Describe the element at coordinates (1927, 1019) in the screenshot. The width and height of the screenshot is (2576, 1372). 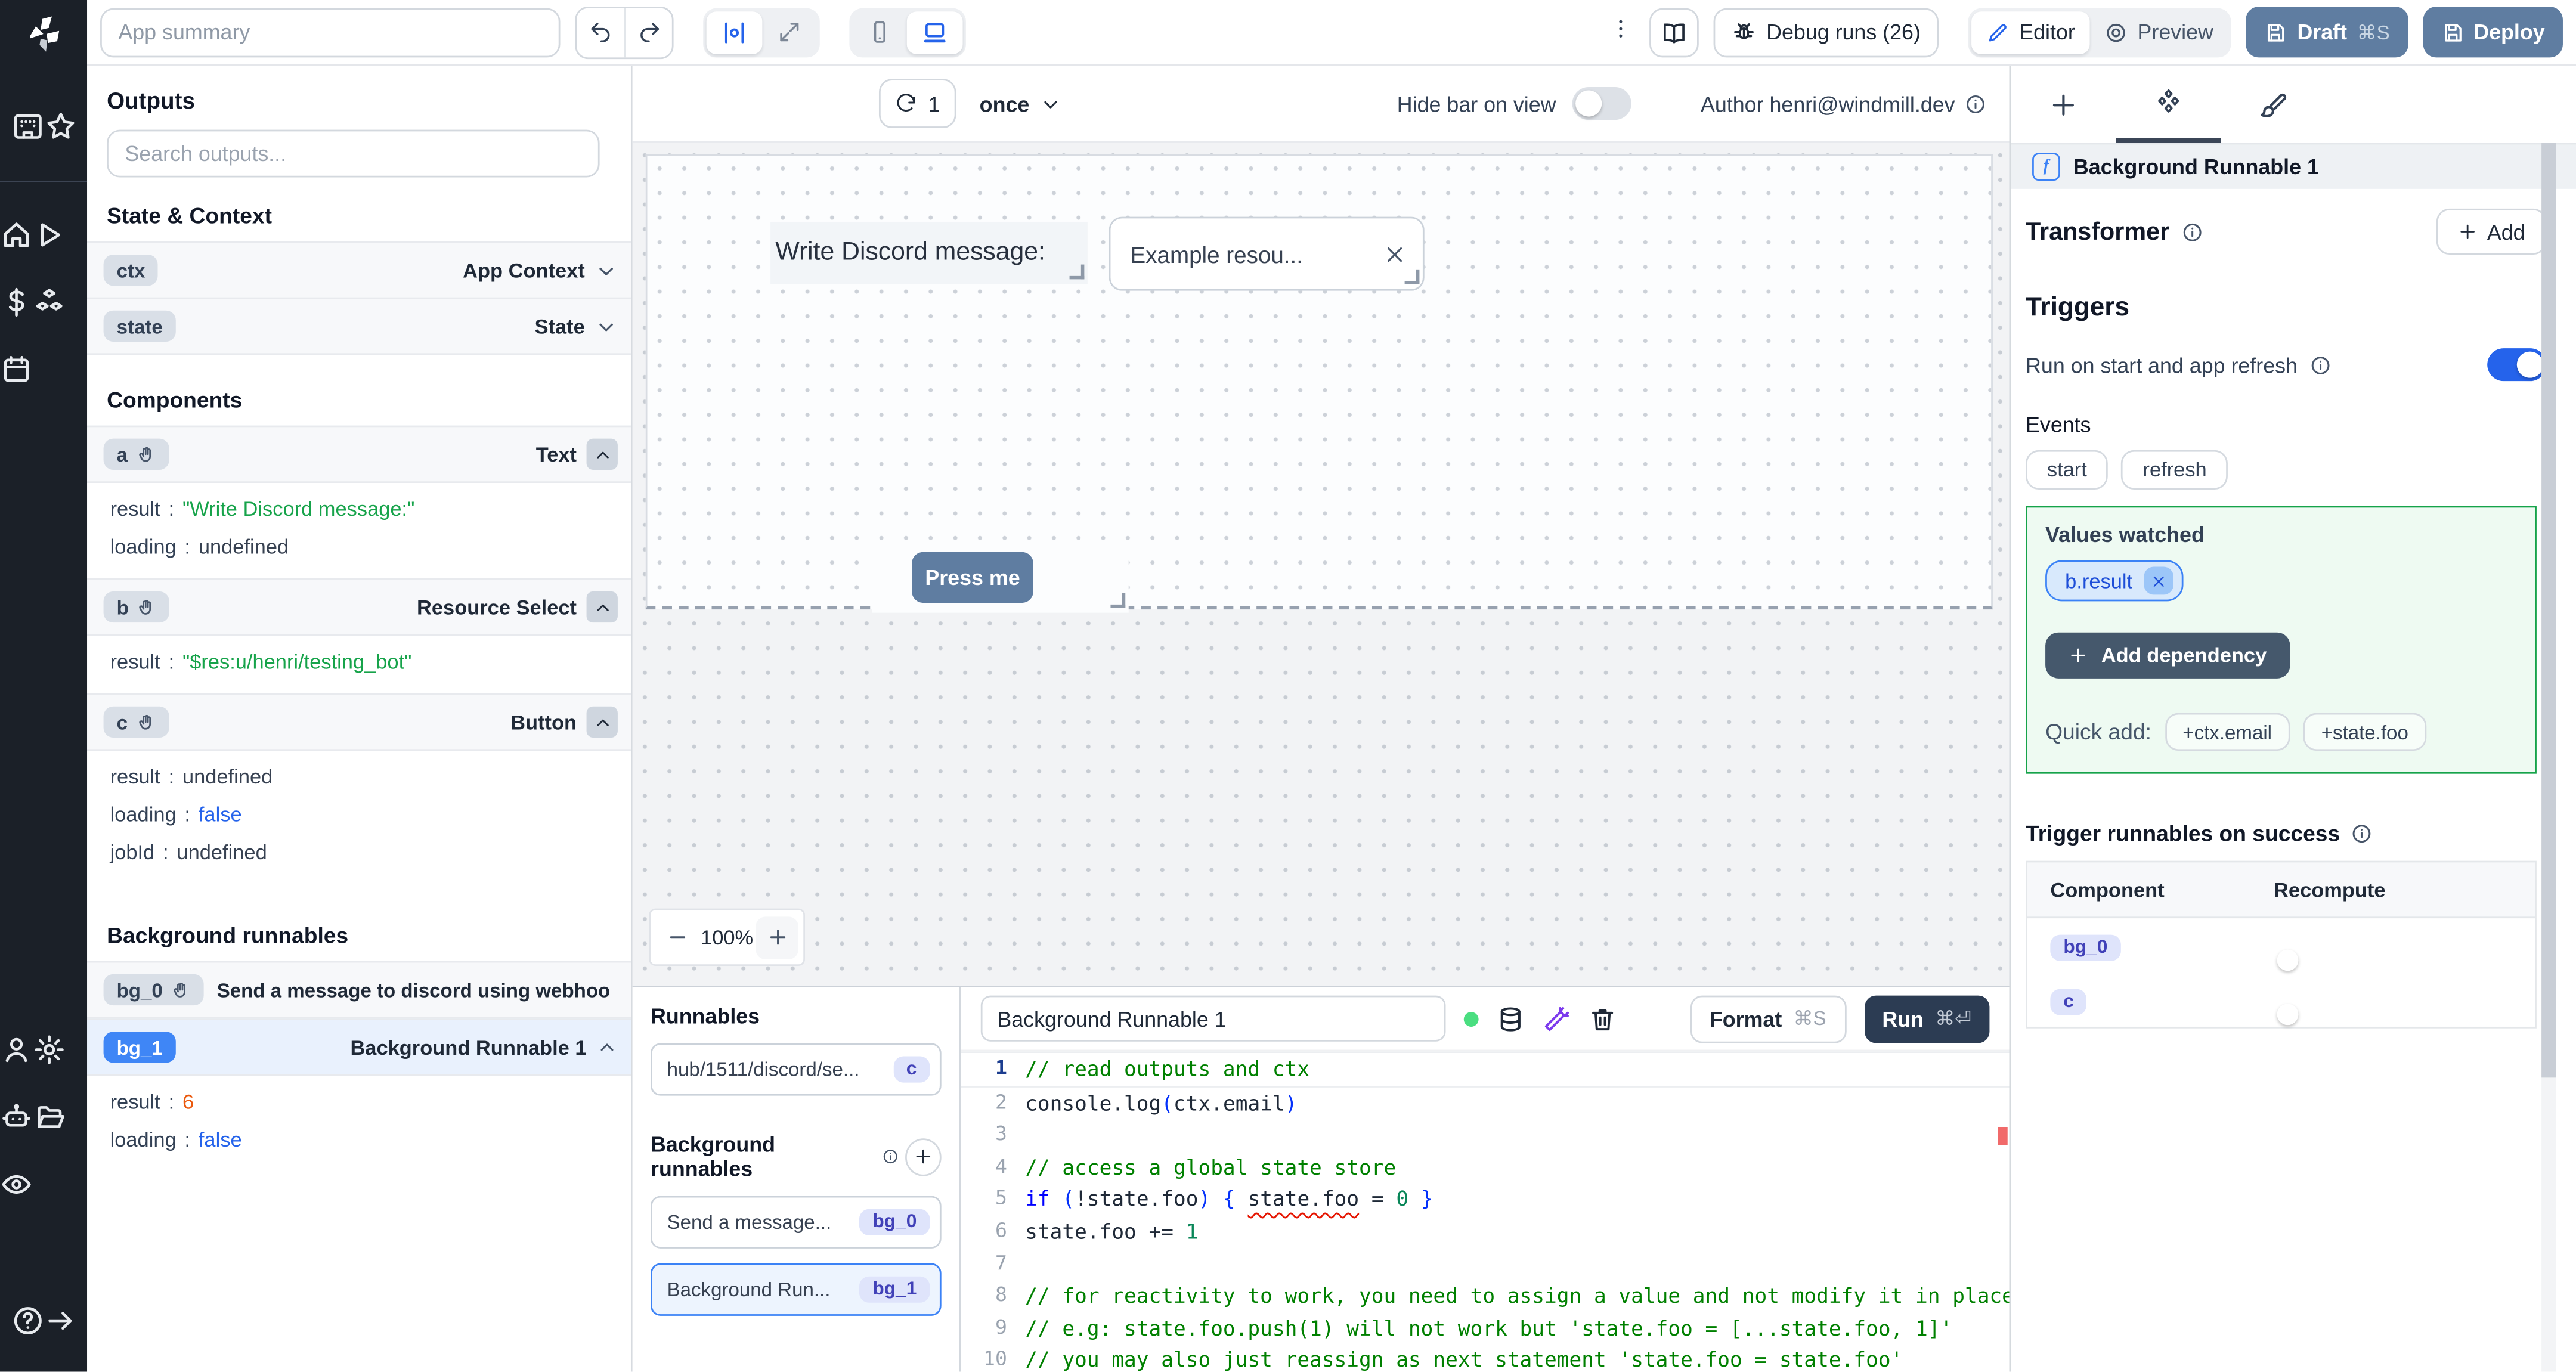
I see `run-button: Run ⌘⏎` at that location.